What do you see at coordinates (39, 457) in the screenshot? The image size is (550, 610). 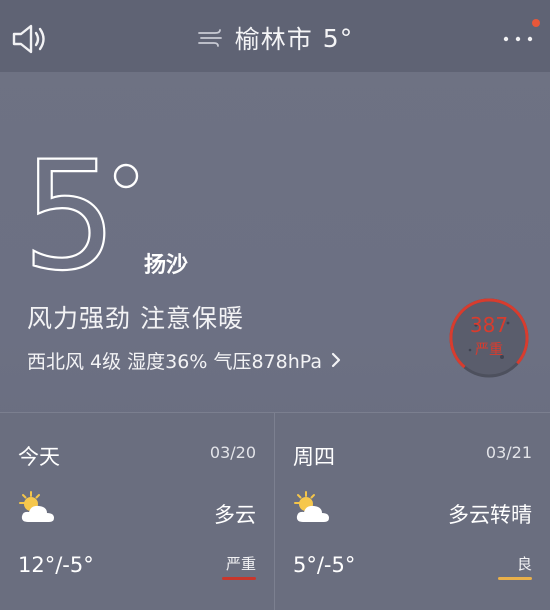 I see `forecast-day: 今天` at bounding box center [39, 457].